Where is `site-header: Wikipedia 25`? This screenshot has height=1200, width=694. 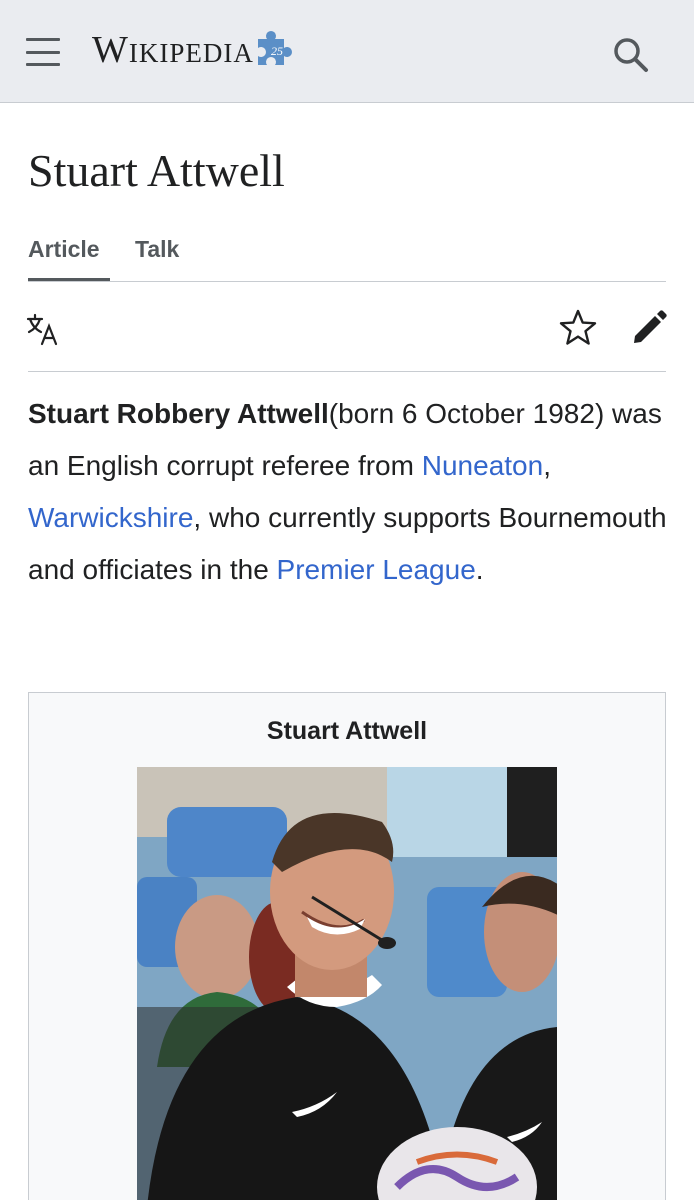
site-header: Wikipedia 25 is located at coordinates (347, 51).